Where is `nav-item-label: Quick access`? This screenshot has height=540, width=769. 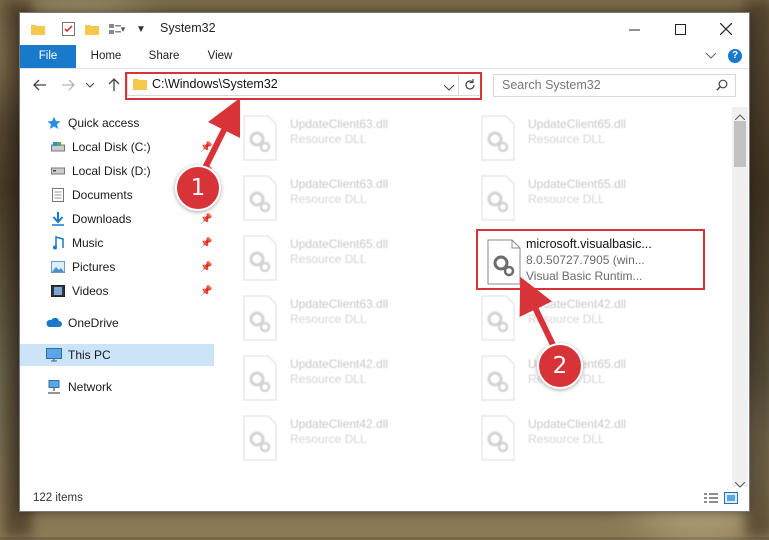
nav-item-label: Quick access is located at coordinates (104, 123).